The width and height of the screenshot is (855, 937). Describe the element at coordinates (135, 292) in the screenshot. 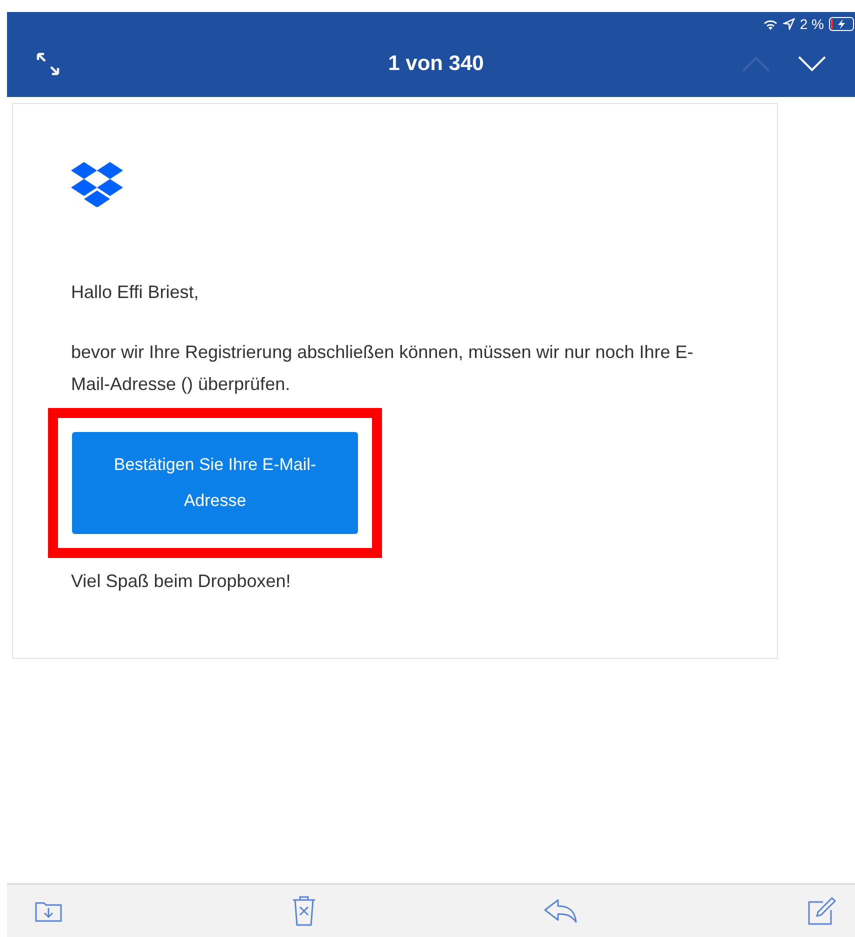

I see `greeting-text: Hallo Effi Briest,` at that location.